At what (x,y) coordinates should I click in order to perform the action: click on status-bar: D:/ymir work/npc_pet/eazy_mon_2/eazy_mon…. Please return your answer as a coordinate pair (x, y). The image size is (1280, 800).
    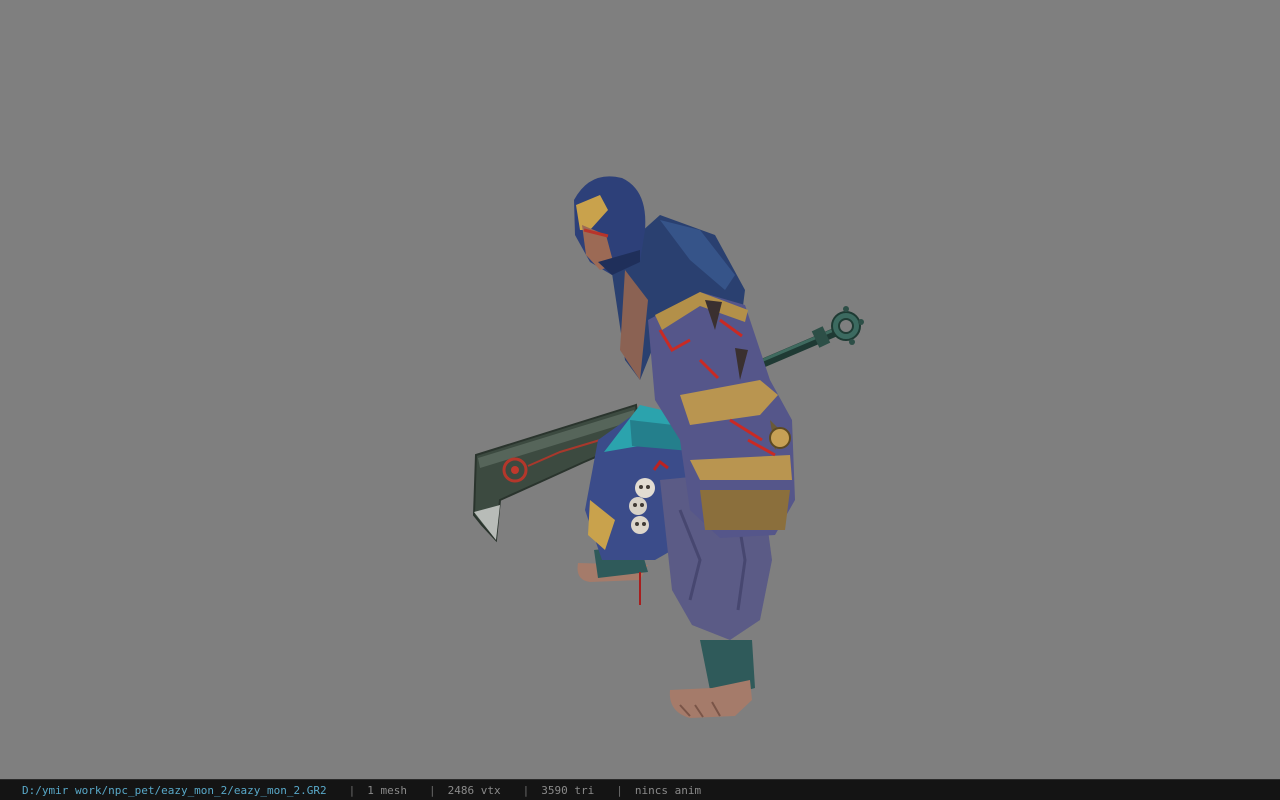
    Looking at the image, I should click on (640, 789).